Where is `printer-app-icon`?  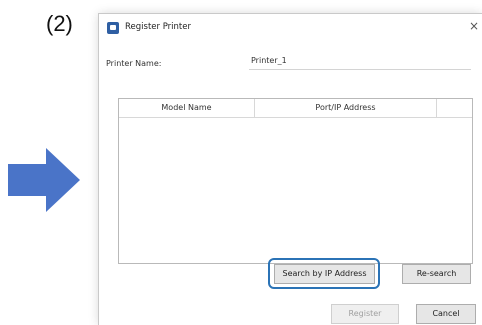
printer-app-icon is located at coordinates (113, 28).